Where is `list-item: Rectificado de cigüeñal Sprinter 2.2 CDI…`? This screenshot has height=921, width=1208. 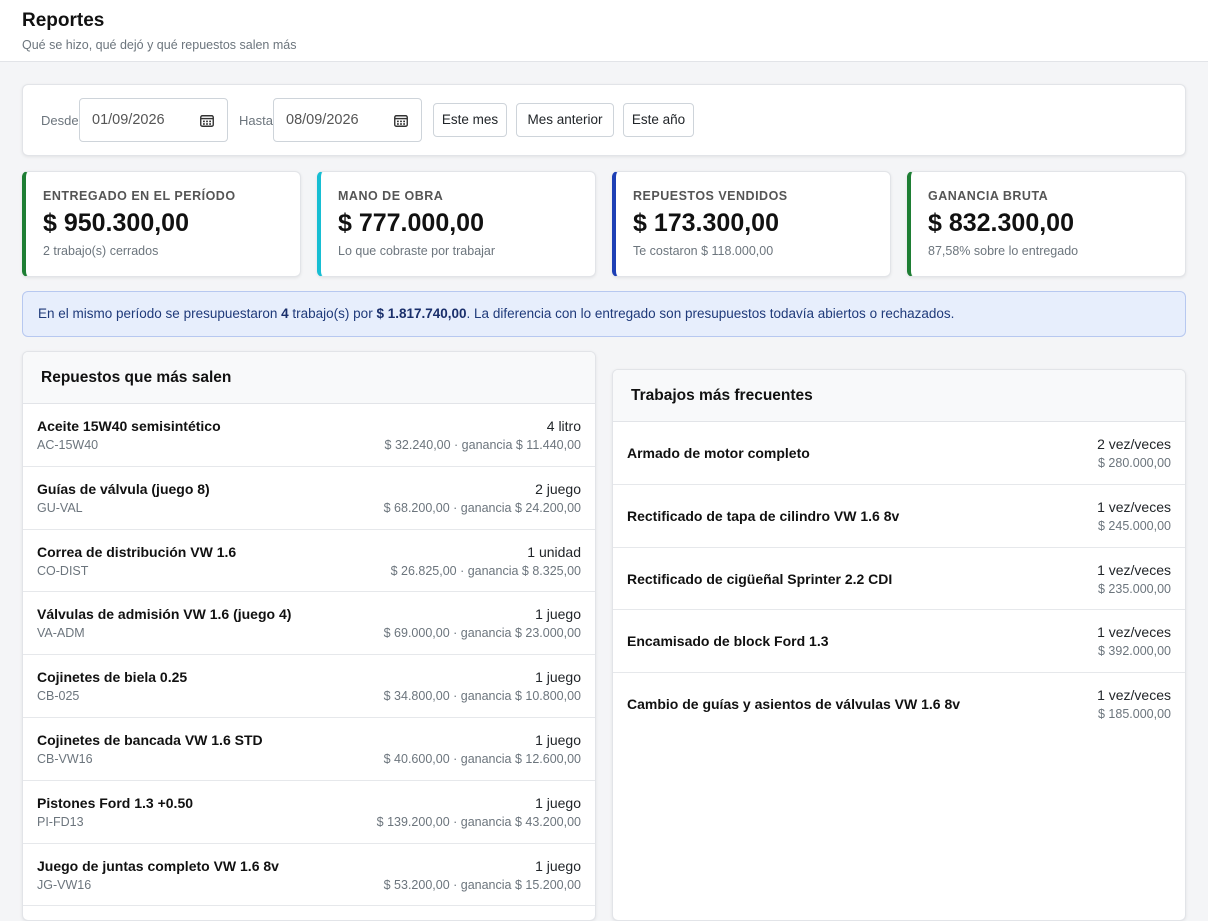
list-item: Rectificado de cigüeñal Sprinter 2.2 CDI… is located at coordinates (899, 579).